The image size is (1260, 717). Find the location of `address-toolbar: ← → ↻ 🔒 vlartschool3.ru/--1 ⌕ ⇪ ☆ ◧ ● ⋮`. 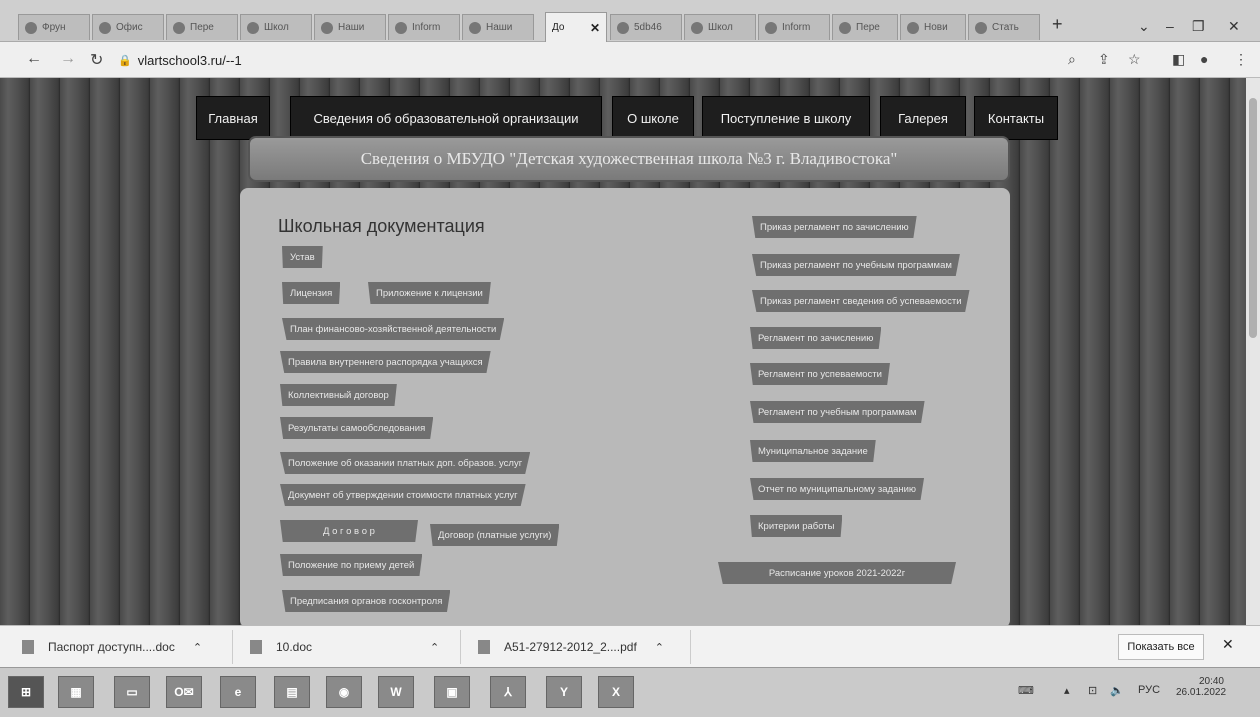

address-toolbar: ← → ↻ 🔒 vlartschool3.ru/--1 ⌕ ⇪ ☆ ◧ ● ⋮ is located at coordinates (630, 60).